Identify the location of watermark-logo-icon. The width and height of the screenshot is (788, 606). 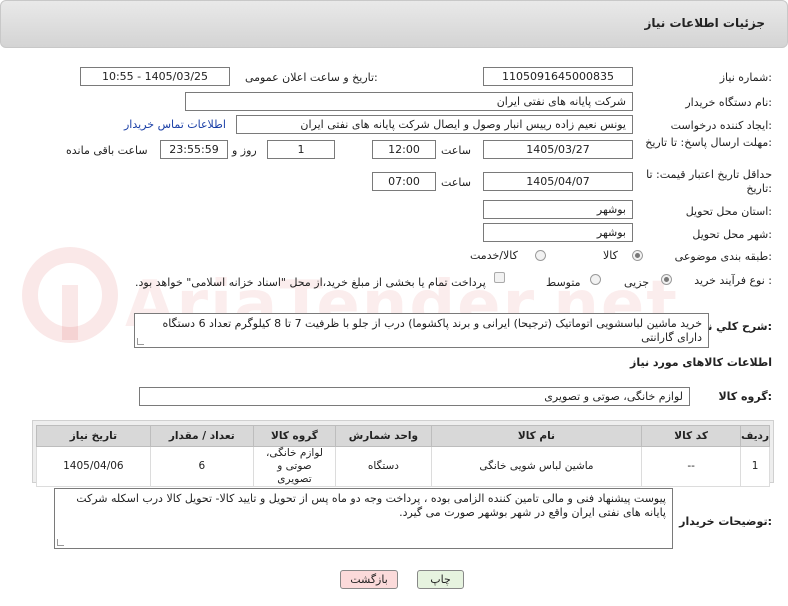
(70, 295).